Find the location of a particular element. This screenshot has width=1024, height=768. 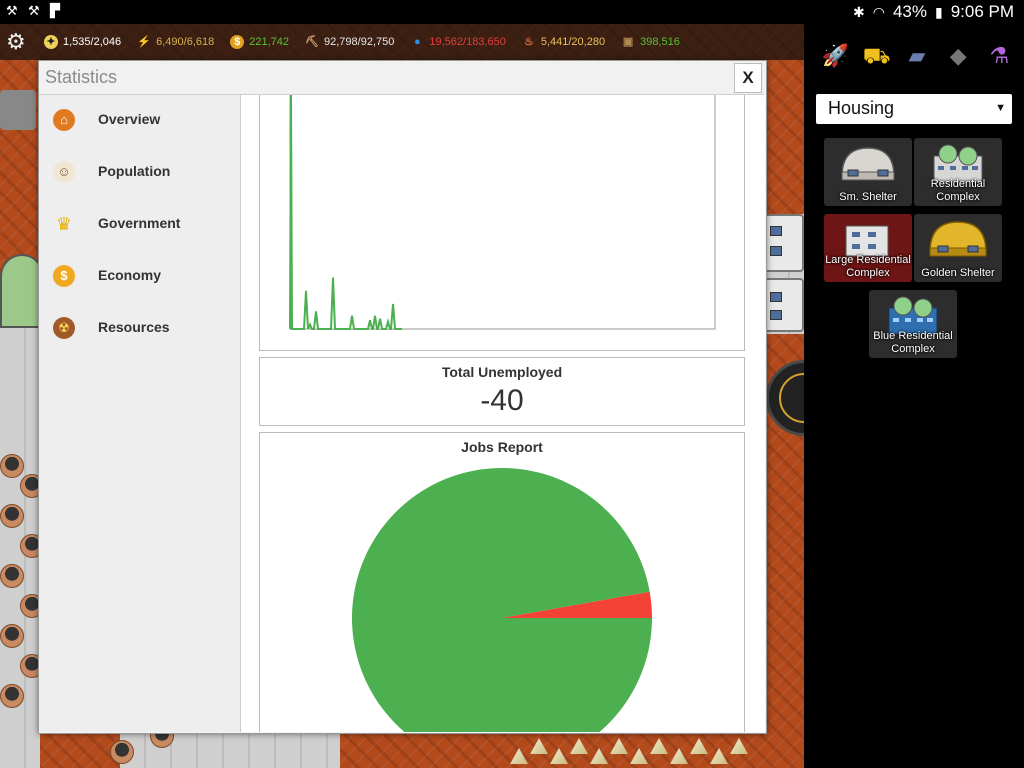

resource-value: 221,742 is located at coordinates (269, 42).